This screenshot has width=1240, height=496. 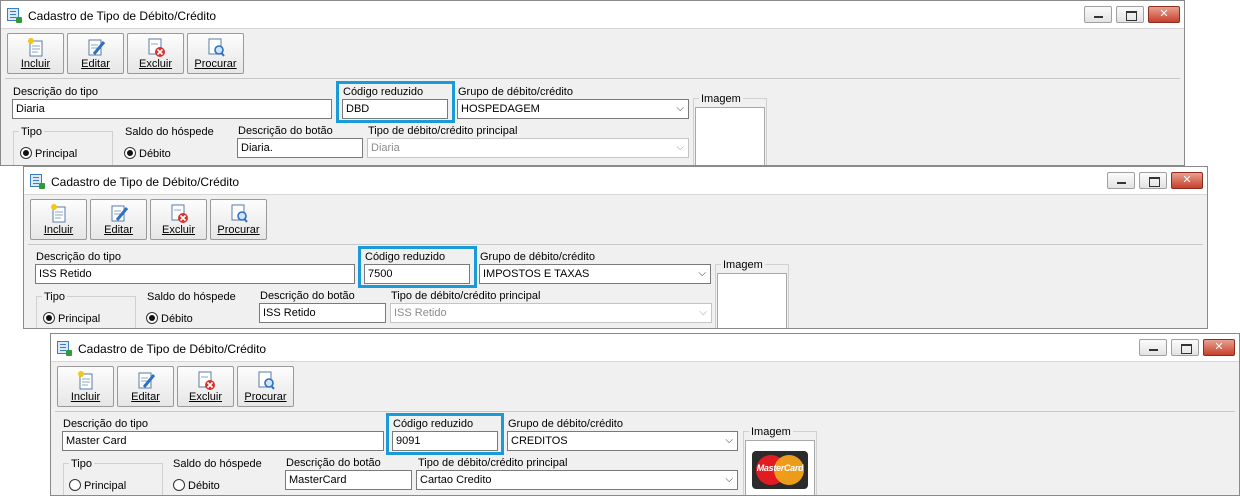 What do you see at coordinates (223, 441) in the screenshot?
I see `descricao-tipo-input: Master Card` at bounding box center [223, 441].